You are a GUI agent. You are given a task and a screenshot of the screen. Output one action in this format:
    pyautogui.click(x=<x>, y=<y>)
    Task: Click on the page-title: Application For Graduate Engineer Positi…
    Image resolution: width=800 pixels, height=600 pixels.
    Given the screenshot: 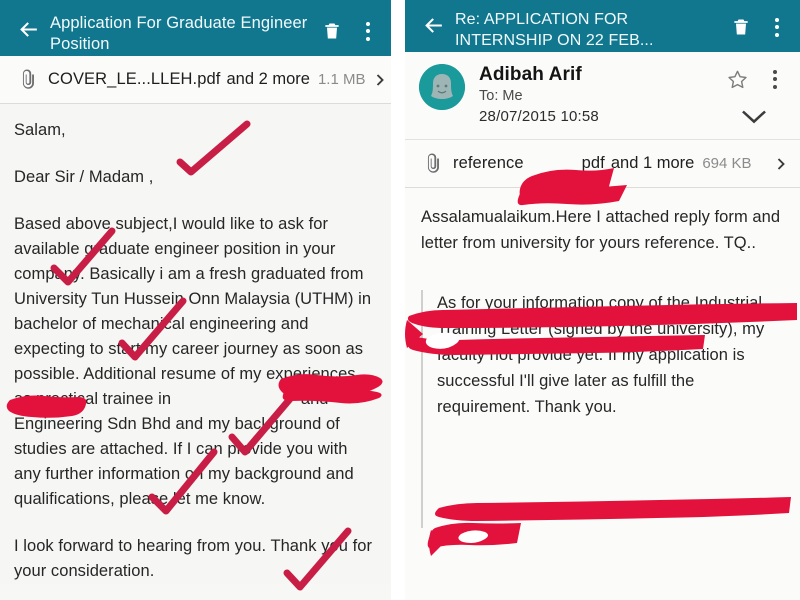 What is the action you would take?
    pyautogui.click(x=179, y=33)
    